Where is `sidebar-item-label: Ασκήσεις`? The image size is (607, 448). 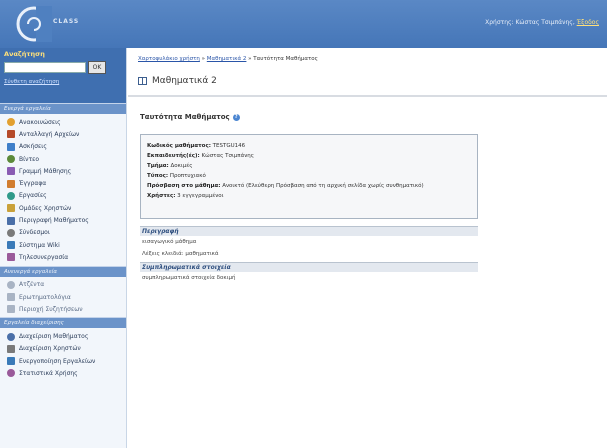 sidebar-item-label: Ασκήσεις is located at coordinates (33, 147).